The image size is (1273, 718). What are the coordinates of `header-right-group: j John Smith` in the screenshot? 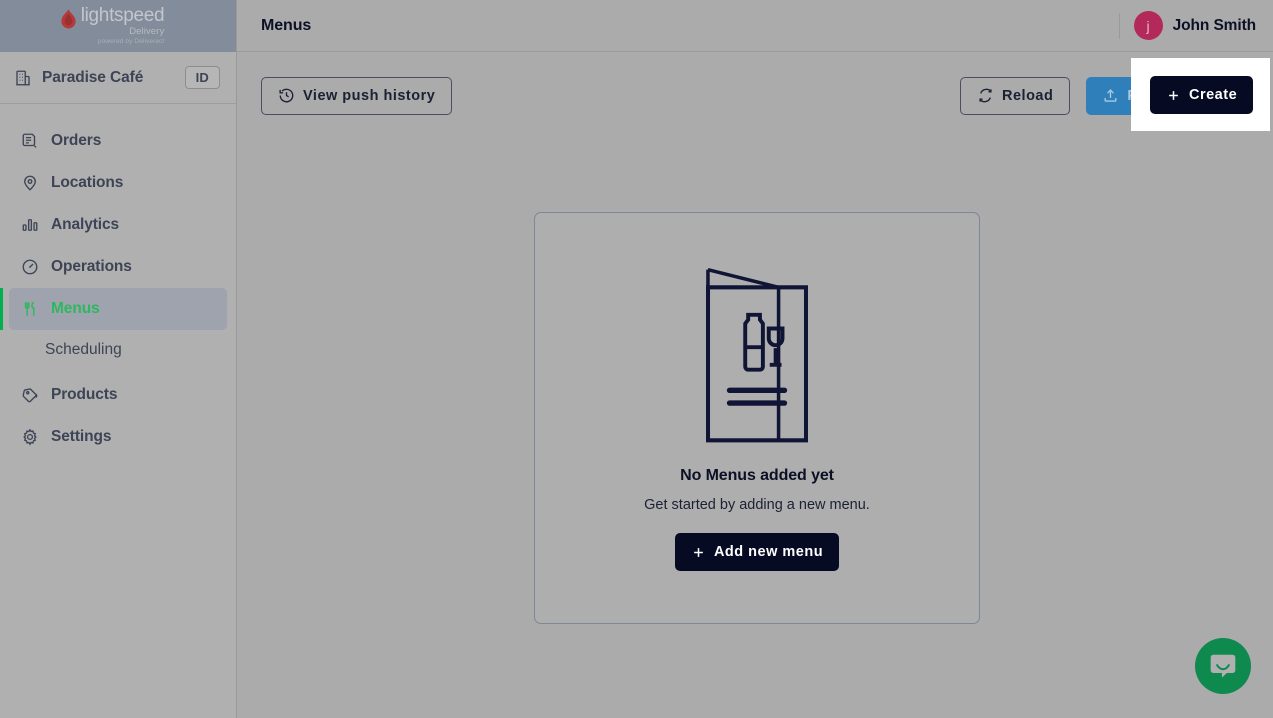 It's located at (1187, 25).